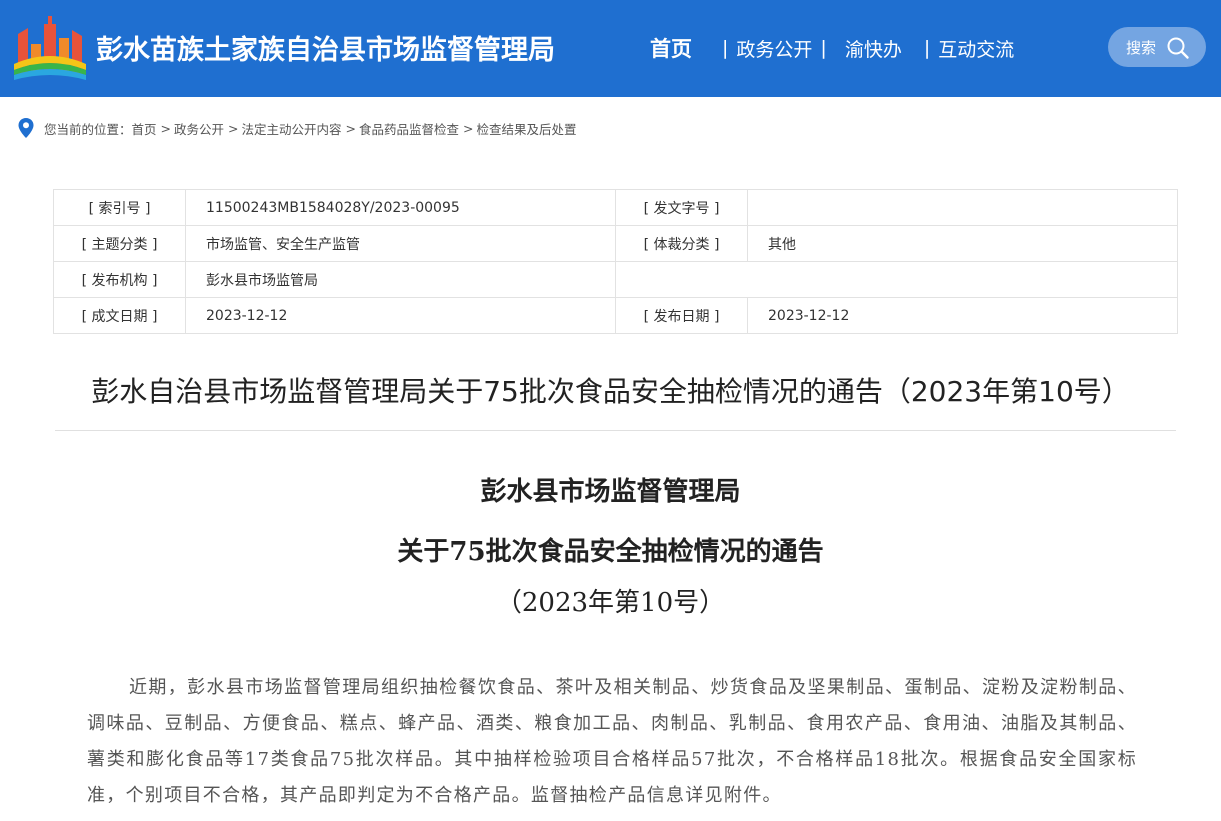  Describe the element at coordinates (119, 315) in the screenshot. I see `created-date-label: [ 成文日期 ]` at that location.